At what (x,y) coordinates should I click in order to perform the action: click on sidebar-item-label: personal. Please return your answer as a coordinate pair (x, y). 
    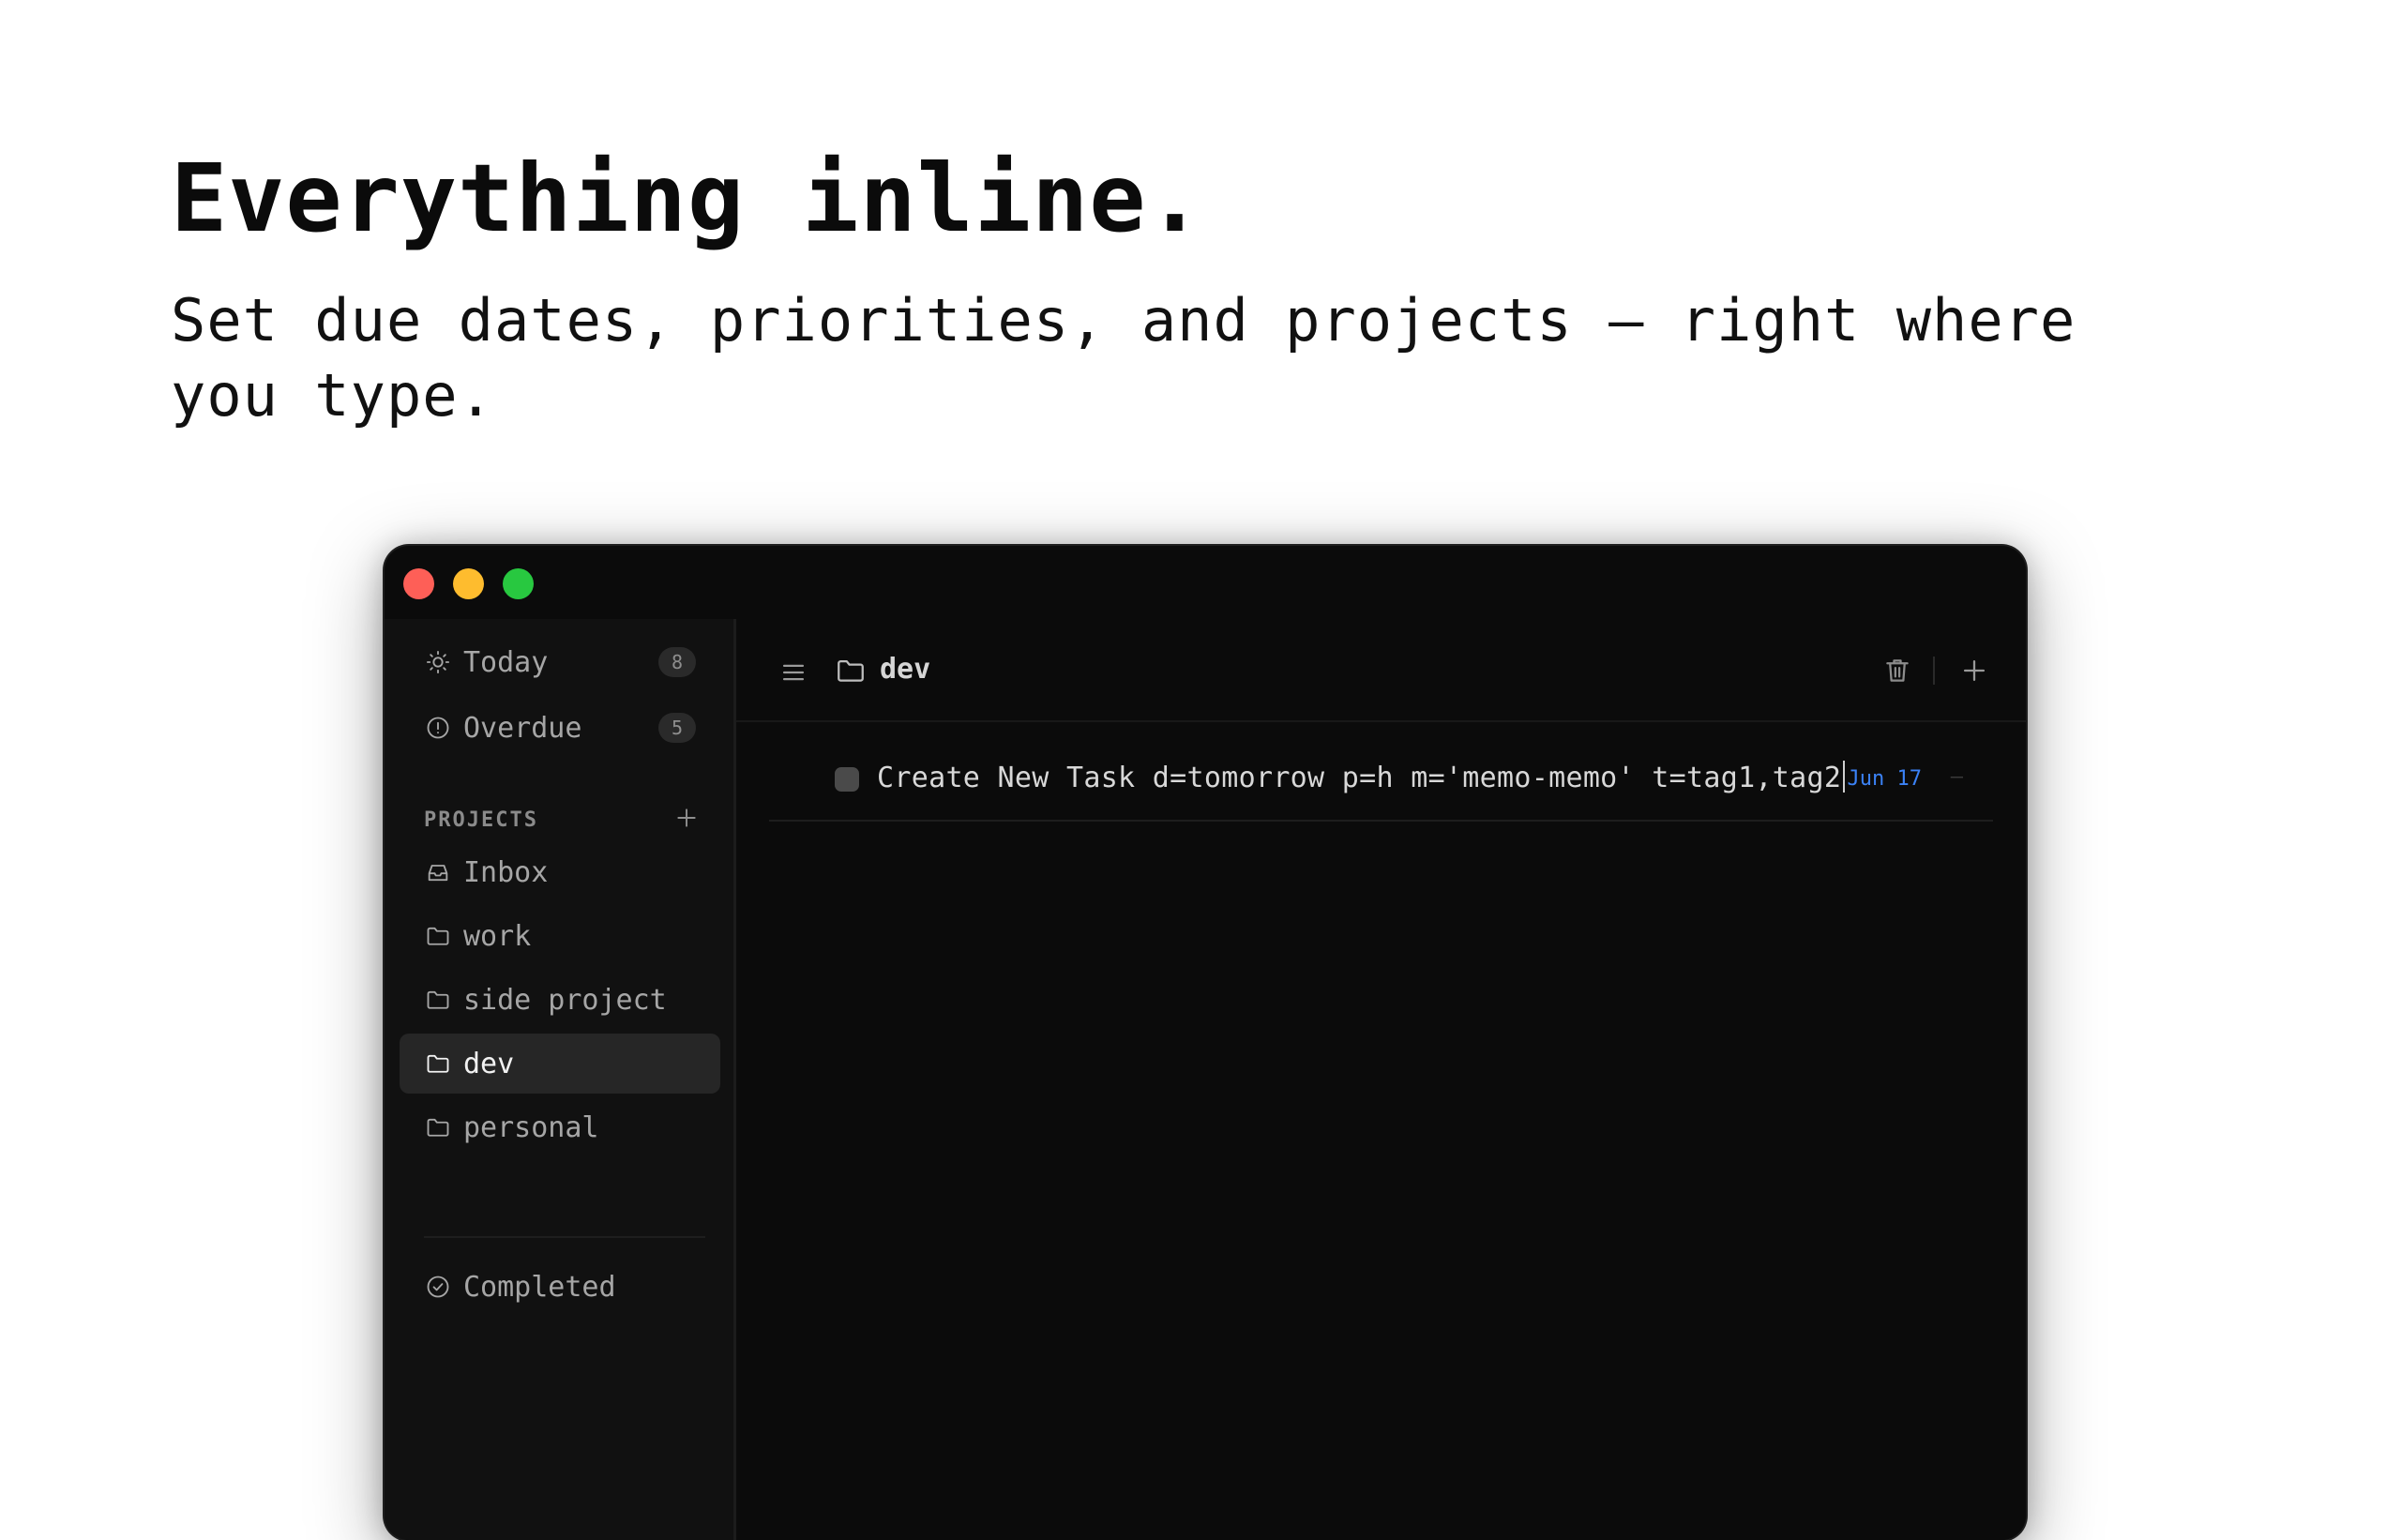
    Looking at the image, I should click on (531, 1127).